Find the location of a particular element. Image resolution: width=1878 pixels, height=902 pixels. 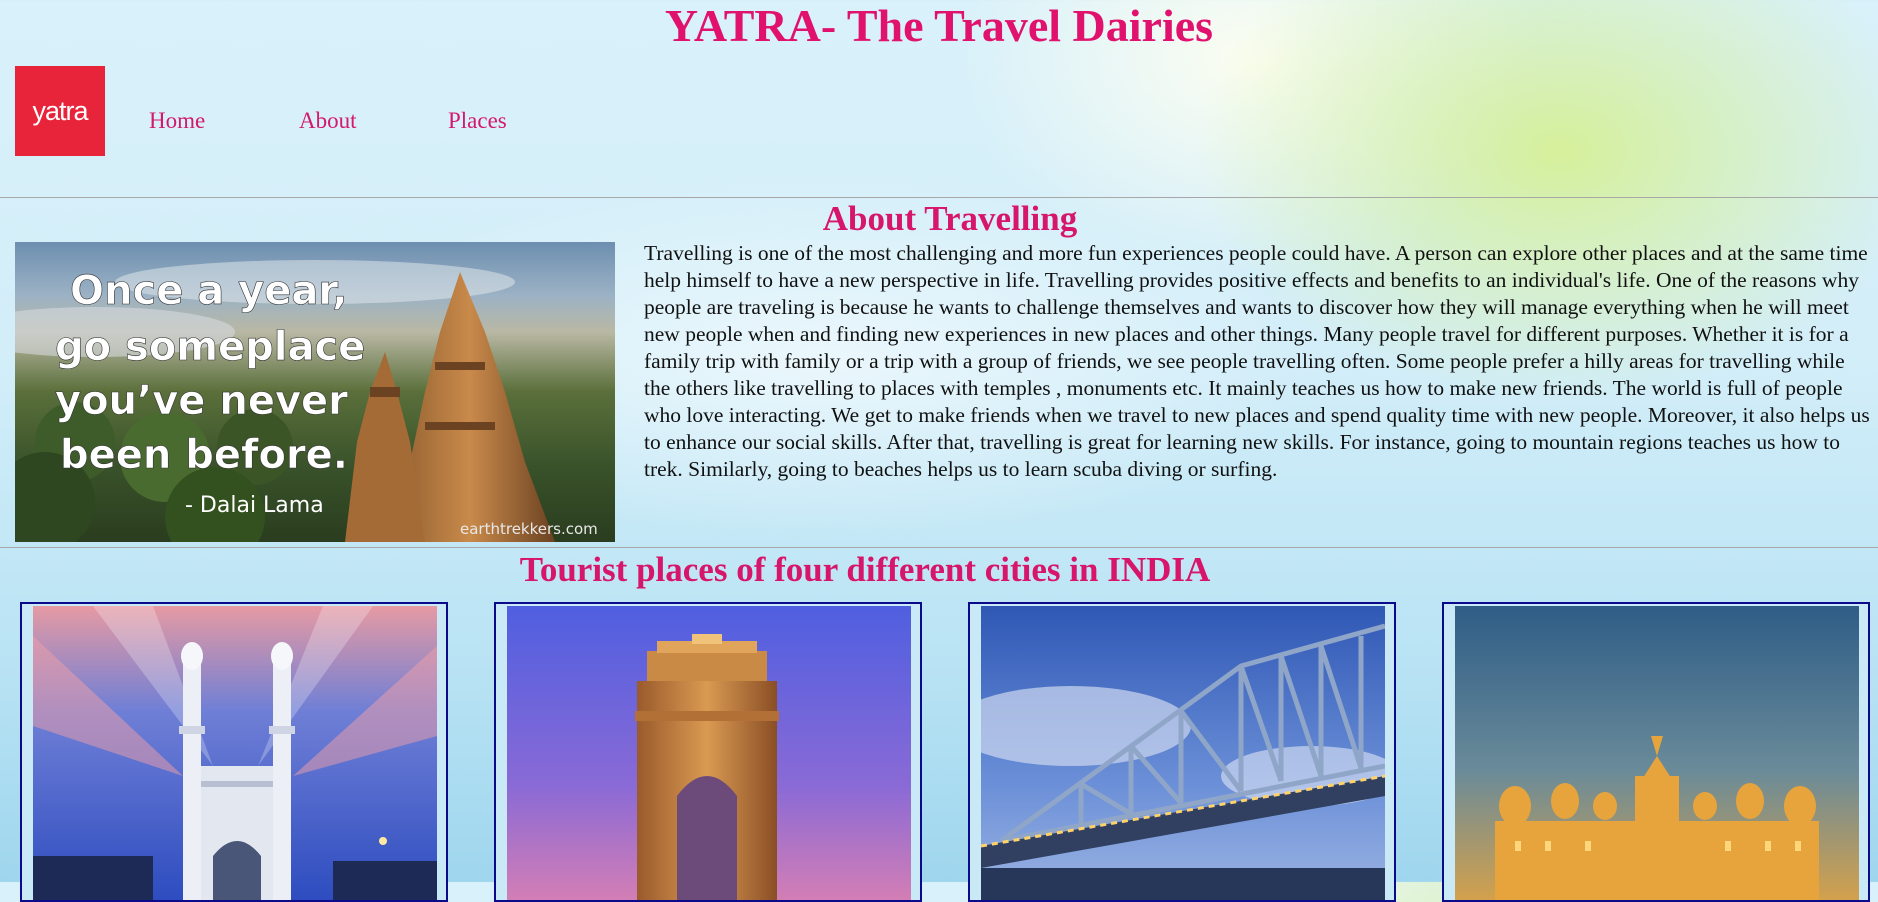

charminar-photo-icon is located at coordinates (235, 753).